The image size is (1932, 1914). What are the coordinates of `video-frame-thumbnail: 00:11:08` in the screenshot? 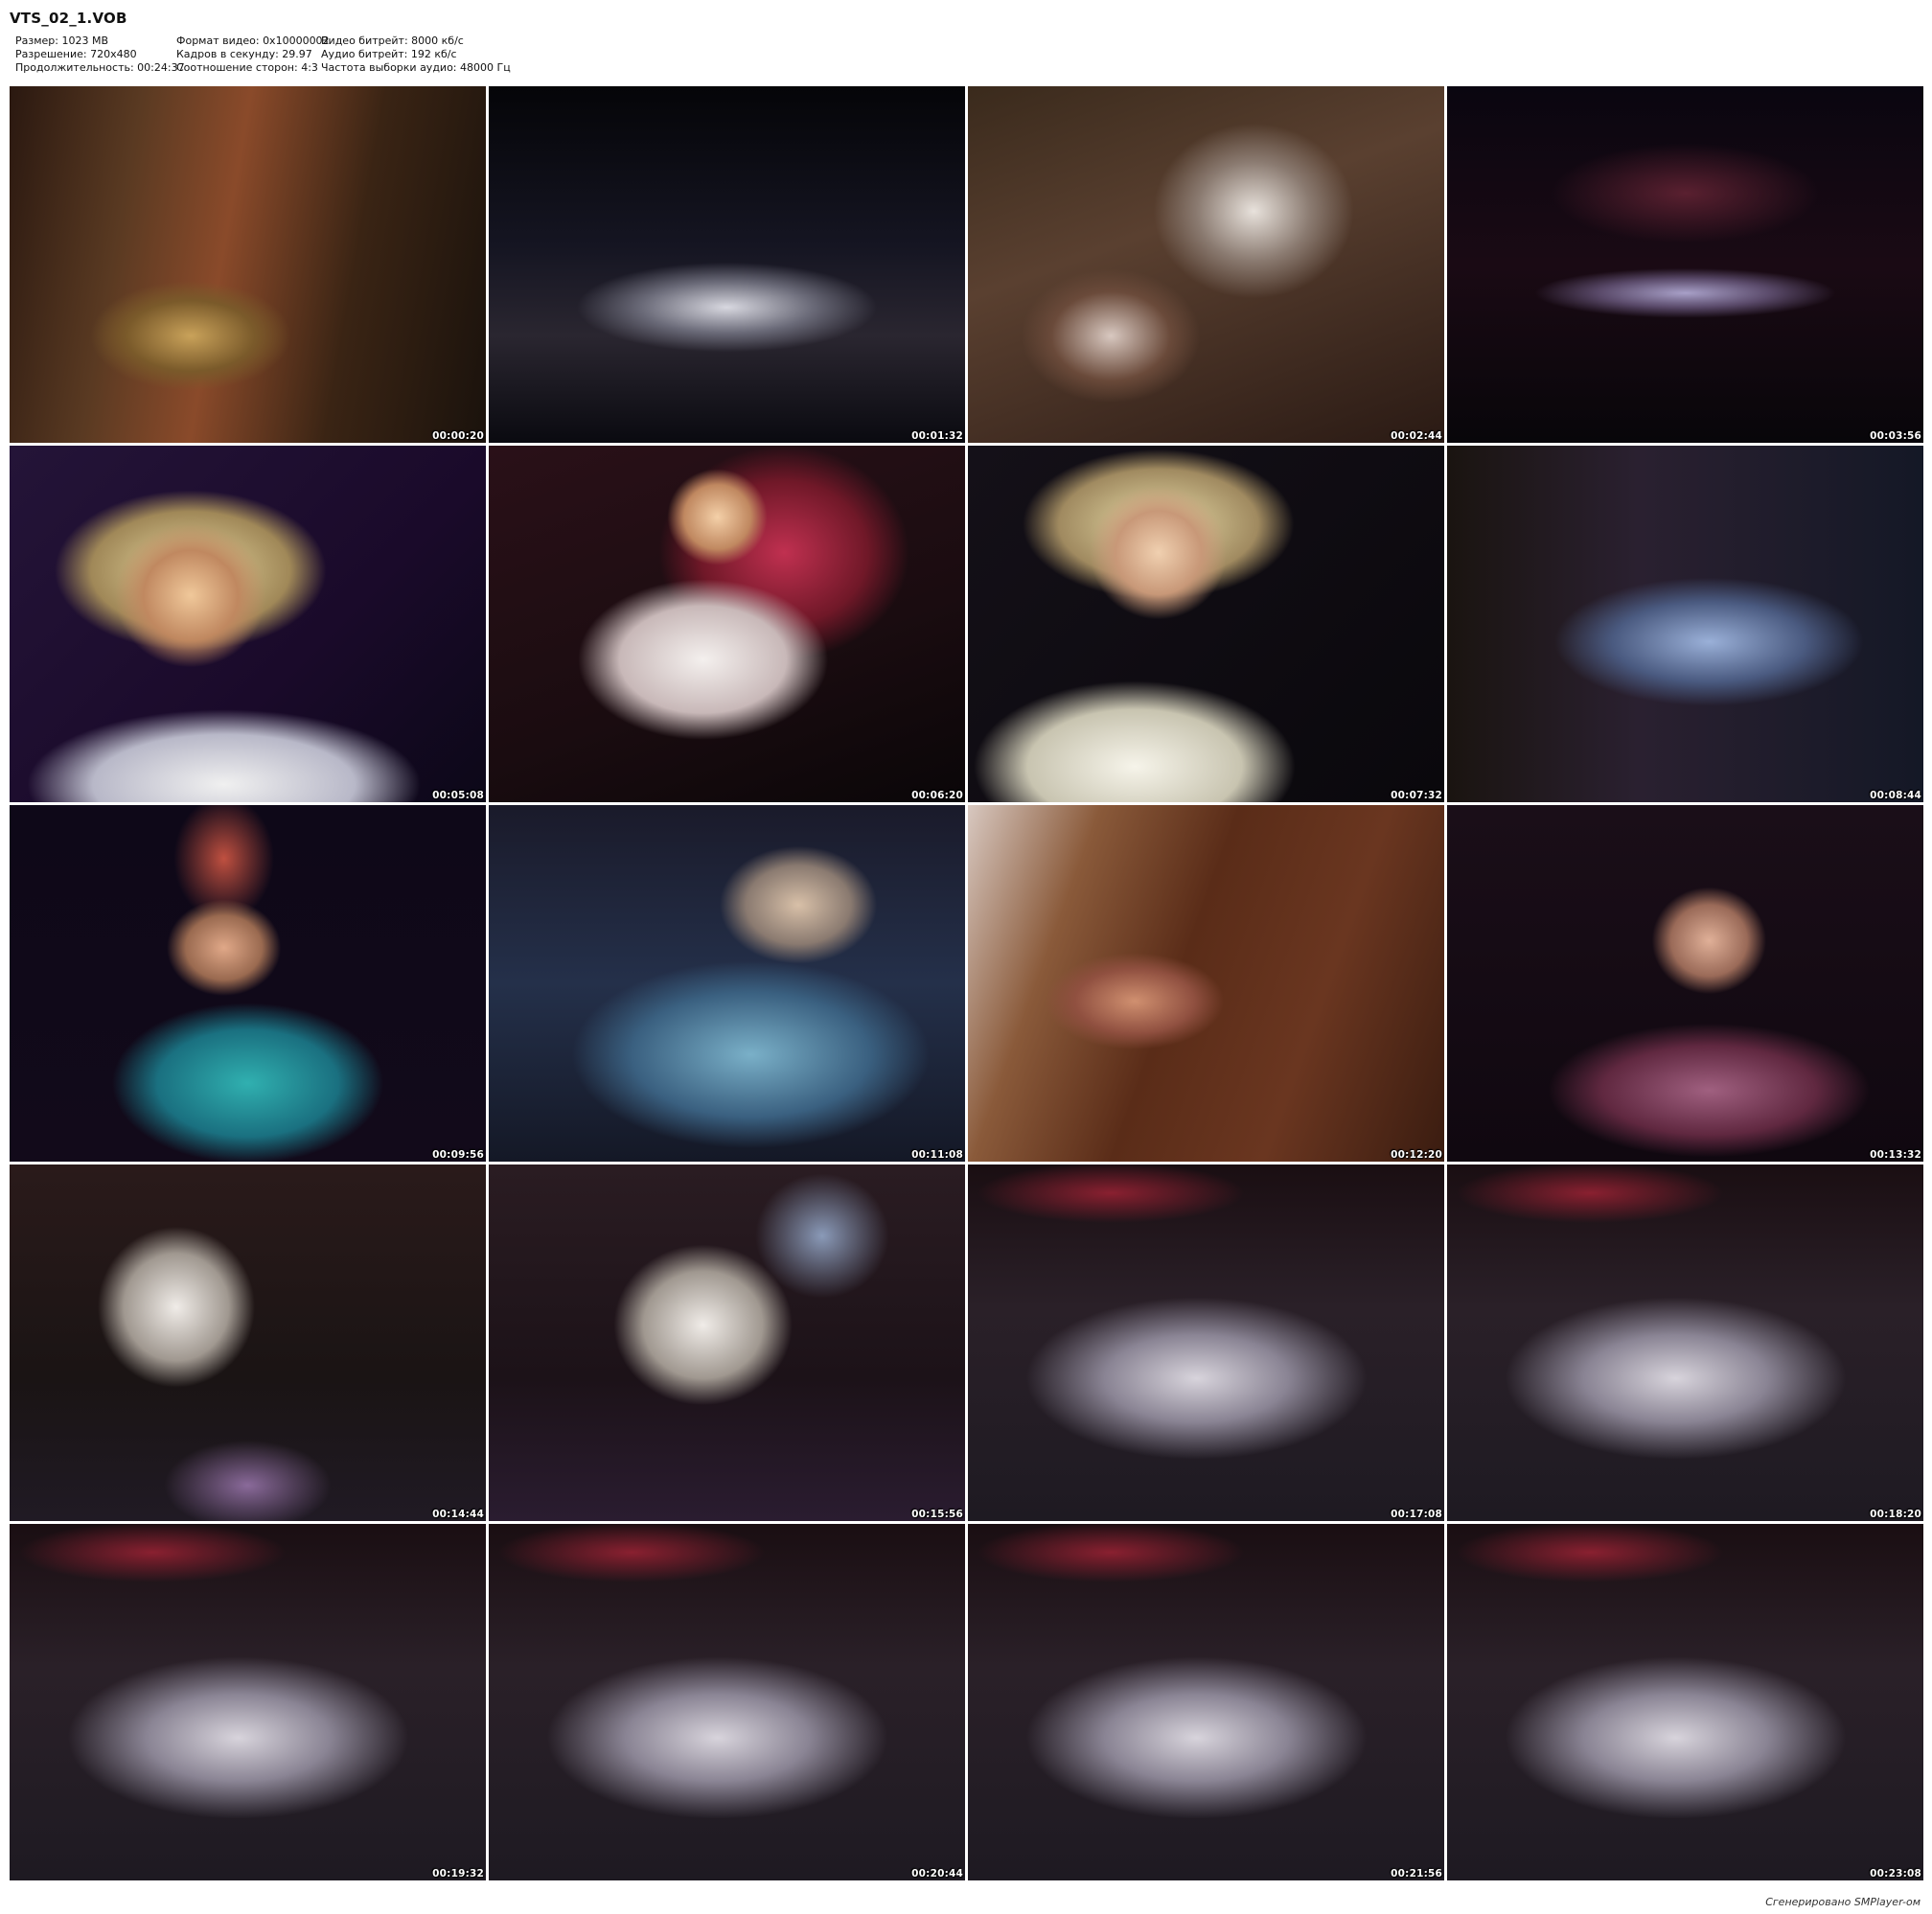 It's located at (727, 984).